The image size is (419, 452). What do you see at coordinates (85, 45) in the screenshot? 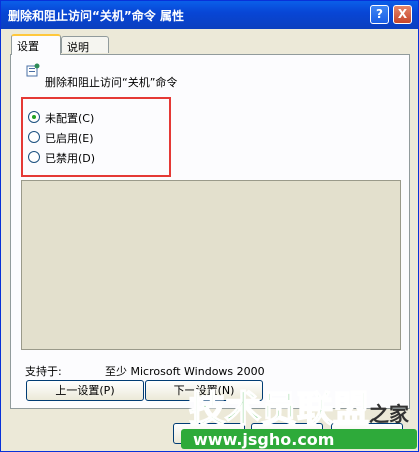
I see `tab-explain: 说明` at bounding box center [85, 45].